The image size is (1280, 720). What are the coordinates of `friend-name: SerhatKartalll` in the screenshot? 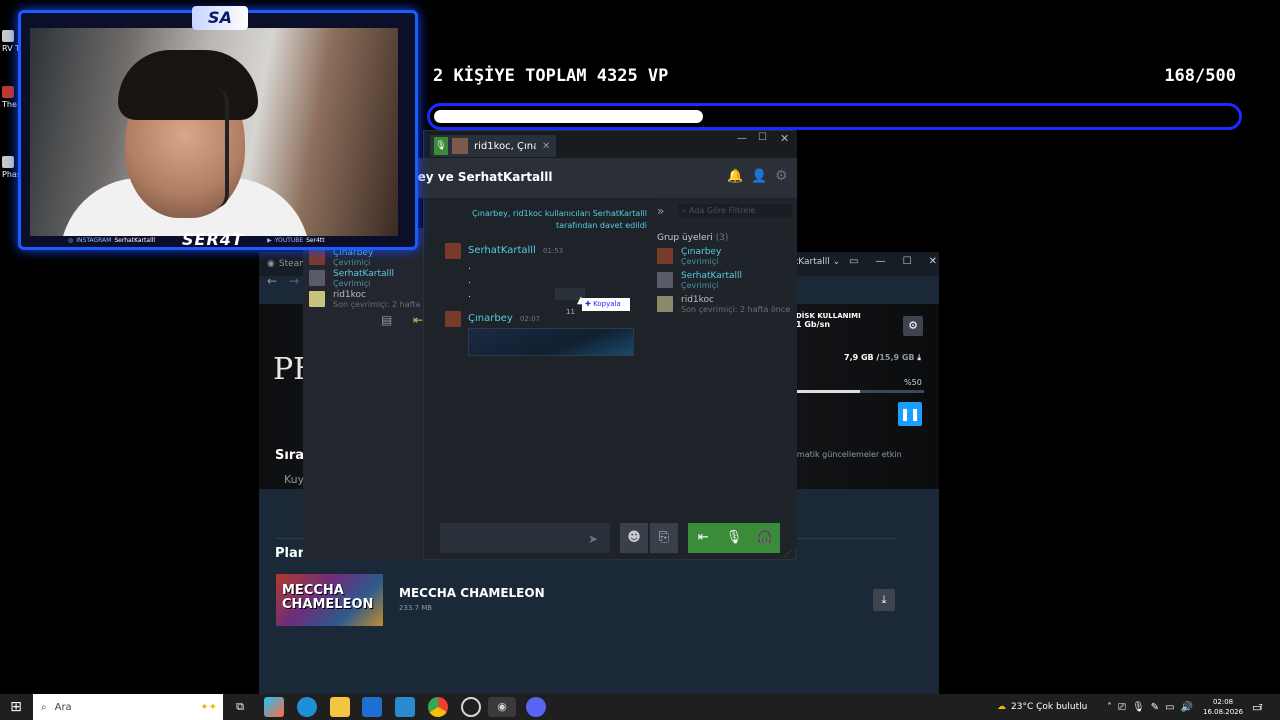 It's located at (364, 274).